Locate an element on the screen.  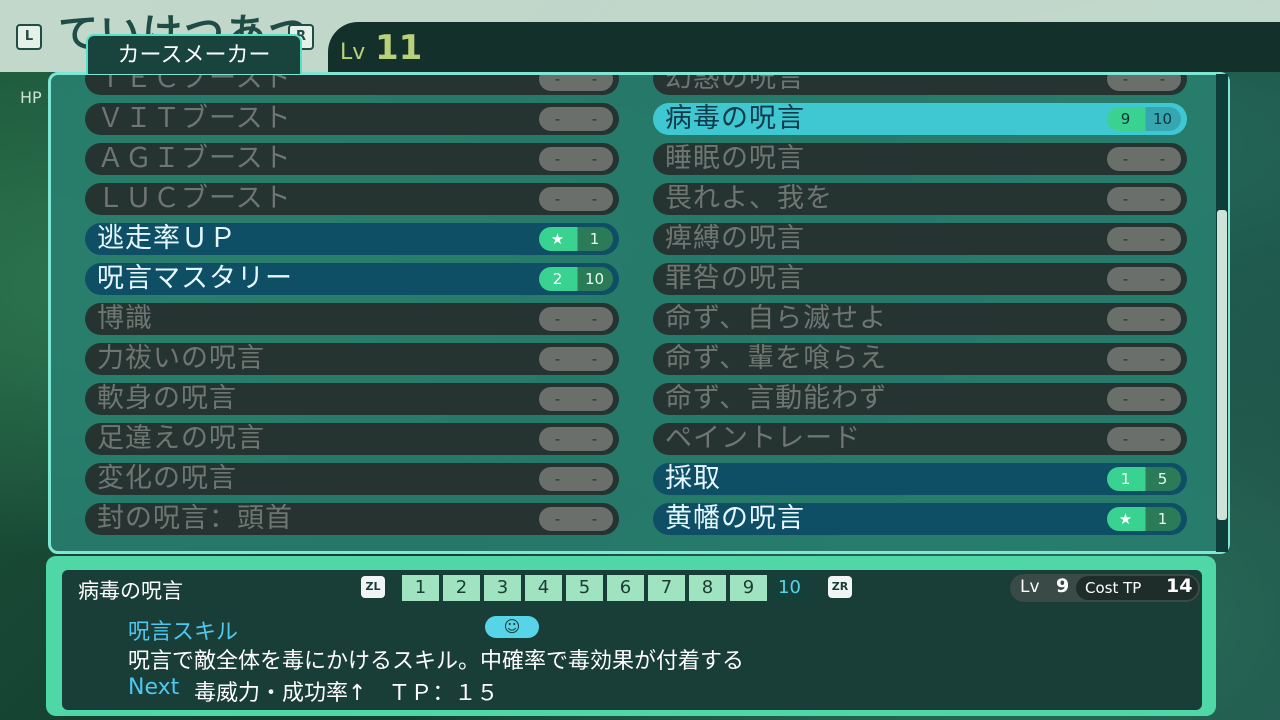
skill-info-title: 病毒の呪言 is located at coordinates (130, 591).